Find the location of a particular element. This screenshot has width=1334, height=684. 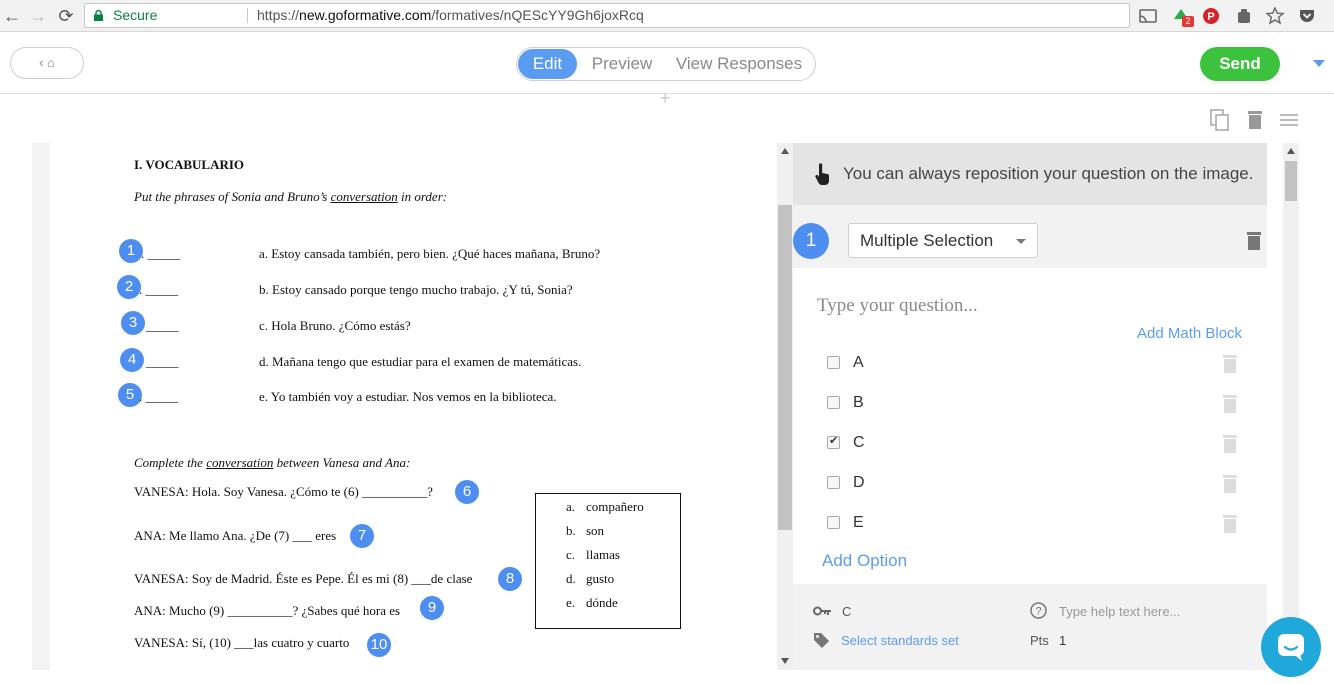

scroll-down-arrow-icon is located at coordinates (785, 661).